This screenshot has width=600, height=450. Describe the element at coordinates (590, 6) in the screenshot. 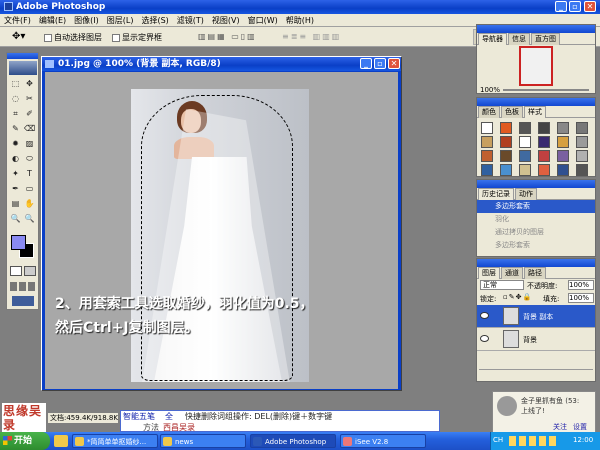

I see `close-button: ✕` at that location.